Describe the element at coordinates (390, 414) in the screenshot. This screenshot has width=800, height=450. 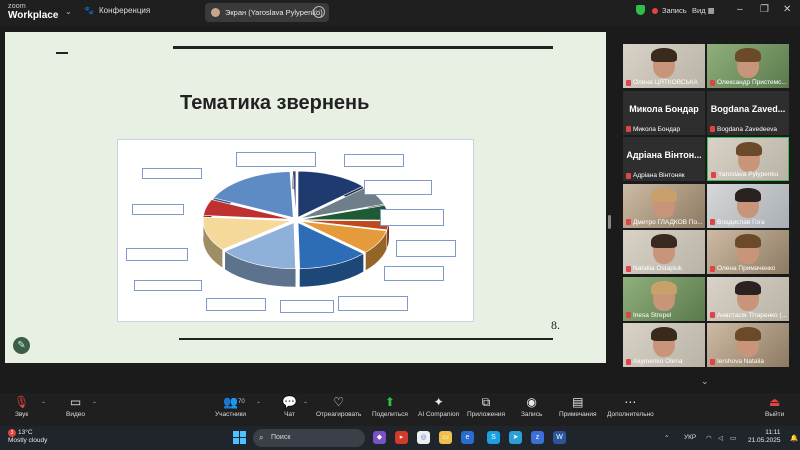
I see `share-label: Поделиться` at that location.